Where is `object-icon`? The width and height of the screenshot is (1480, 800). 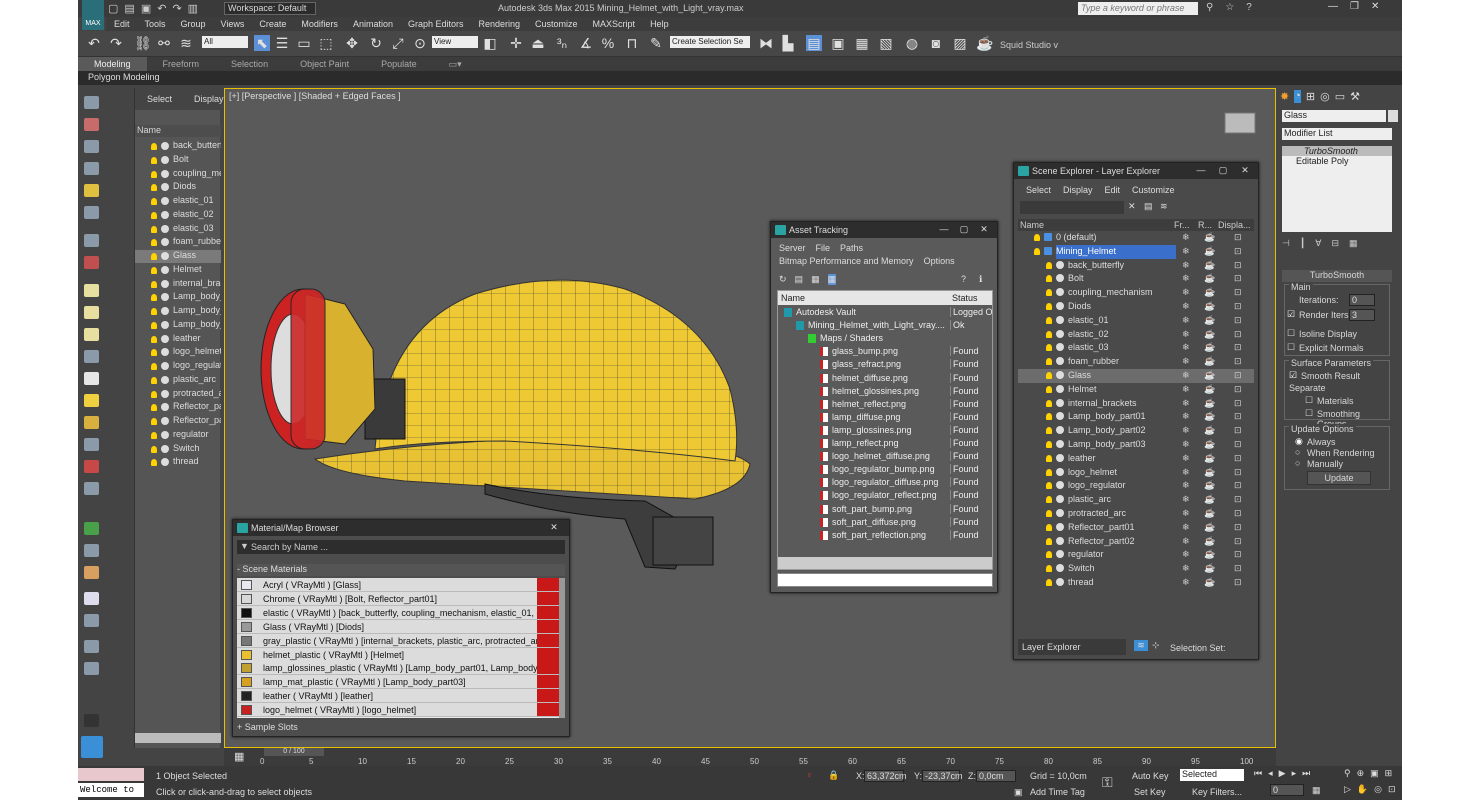 object-icon is located at coordinates (91, 572).